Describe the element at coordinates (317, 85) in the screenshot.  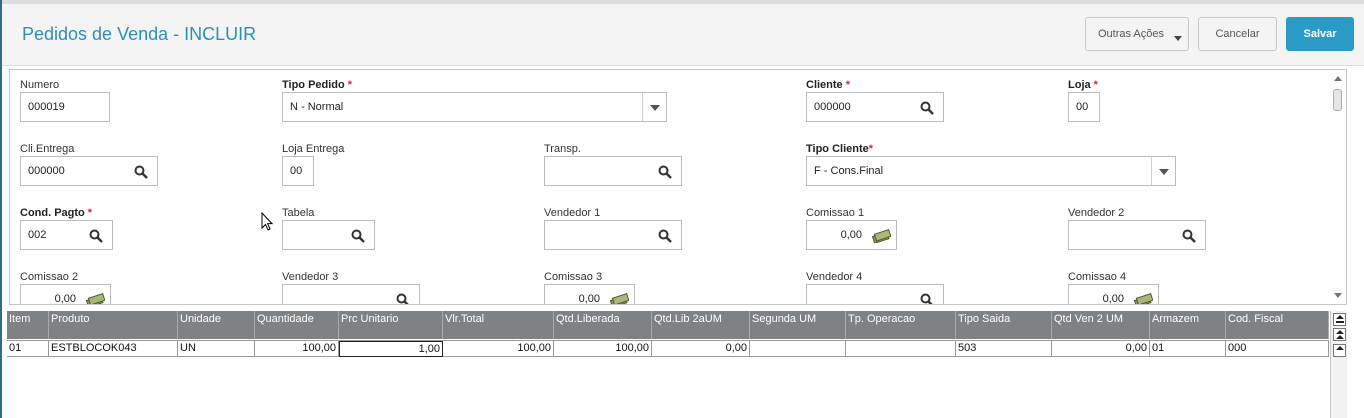
I see `tipo-pedido-label: Tipo Pedido *` at that location.